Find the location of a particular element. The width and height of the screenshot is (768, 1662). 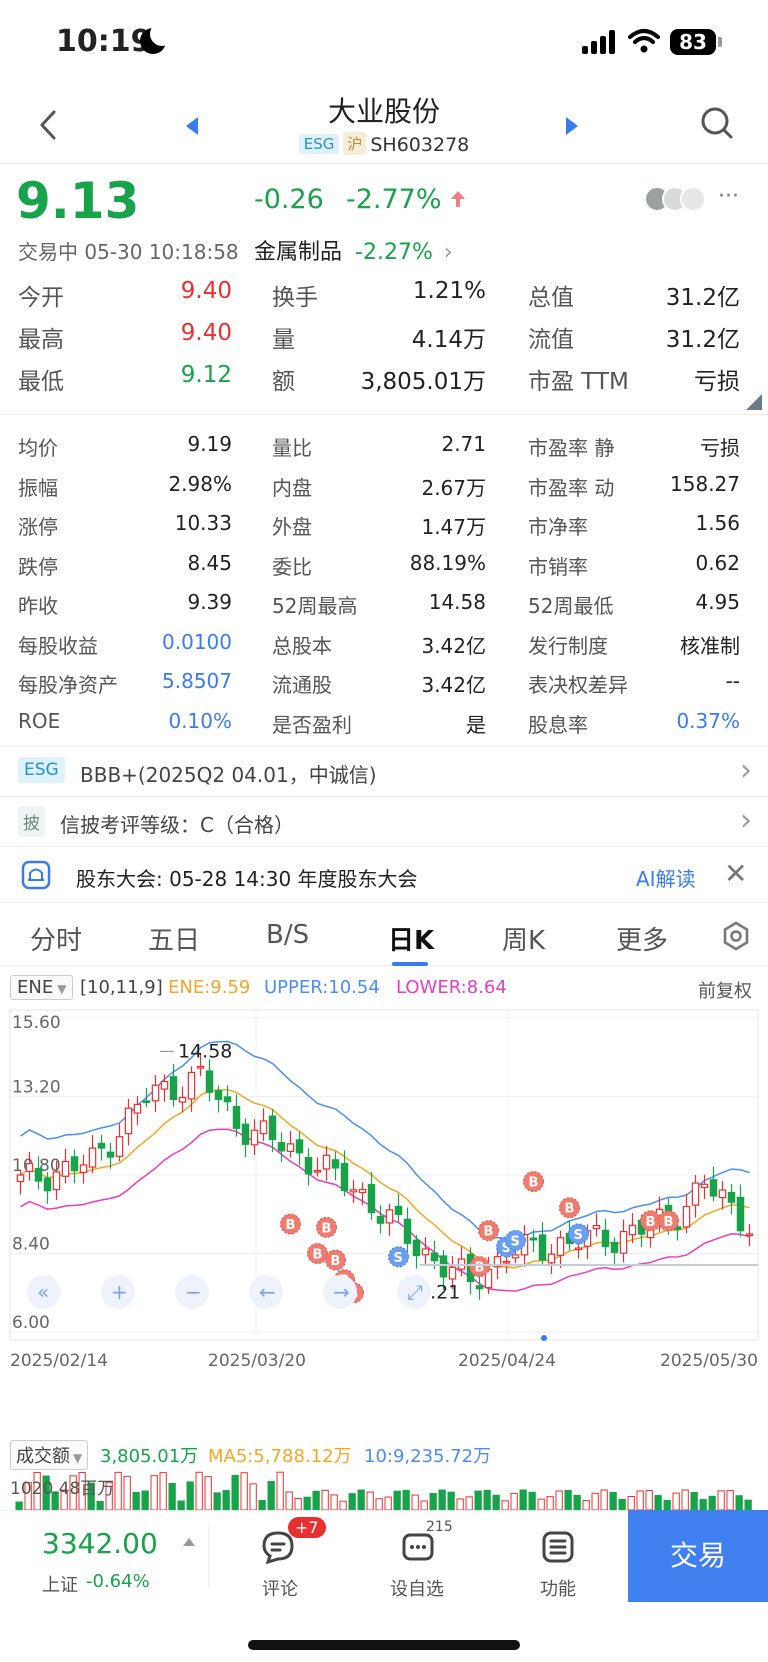

function-button: 功能 is located at coordinates (560, 1560).